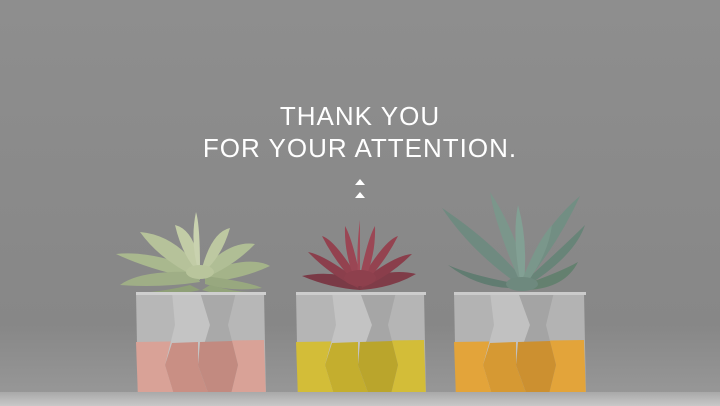 This screenshot has width=720, height=406. Describe the element at coordinates (193, 305) in the screenshot. I see `pot-left` at that location.